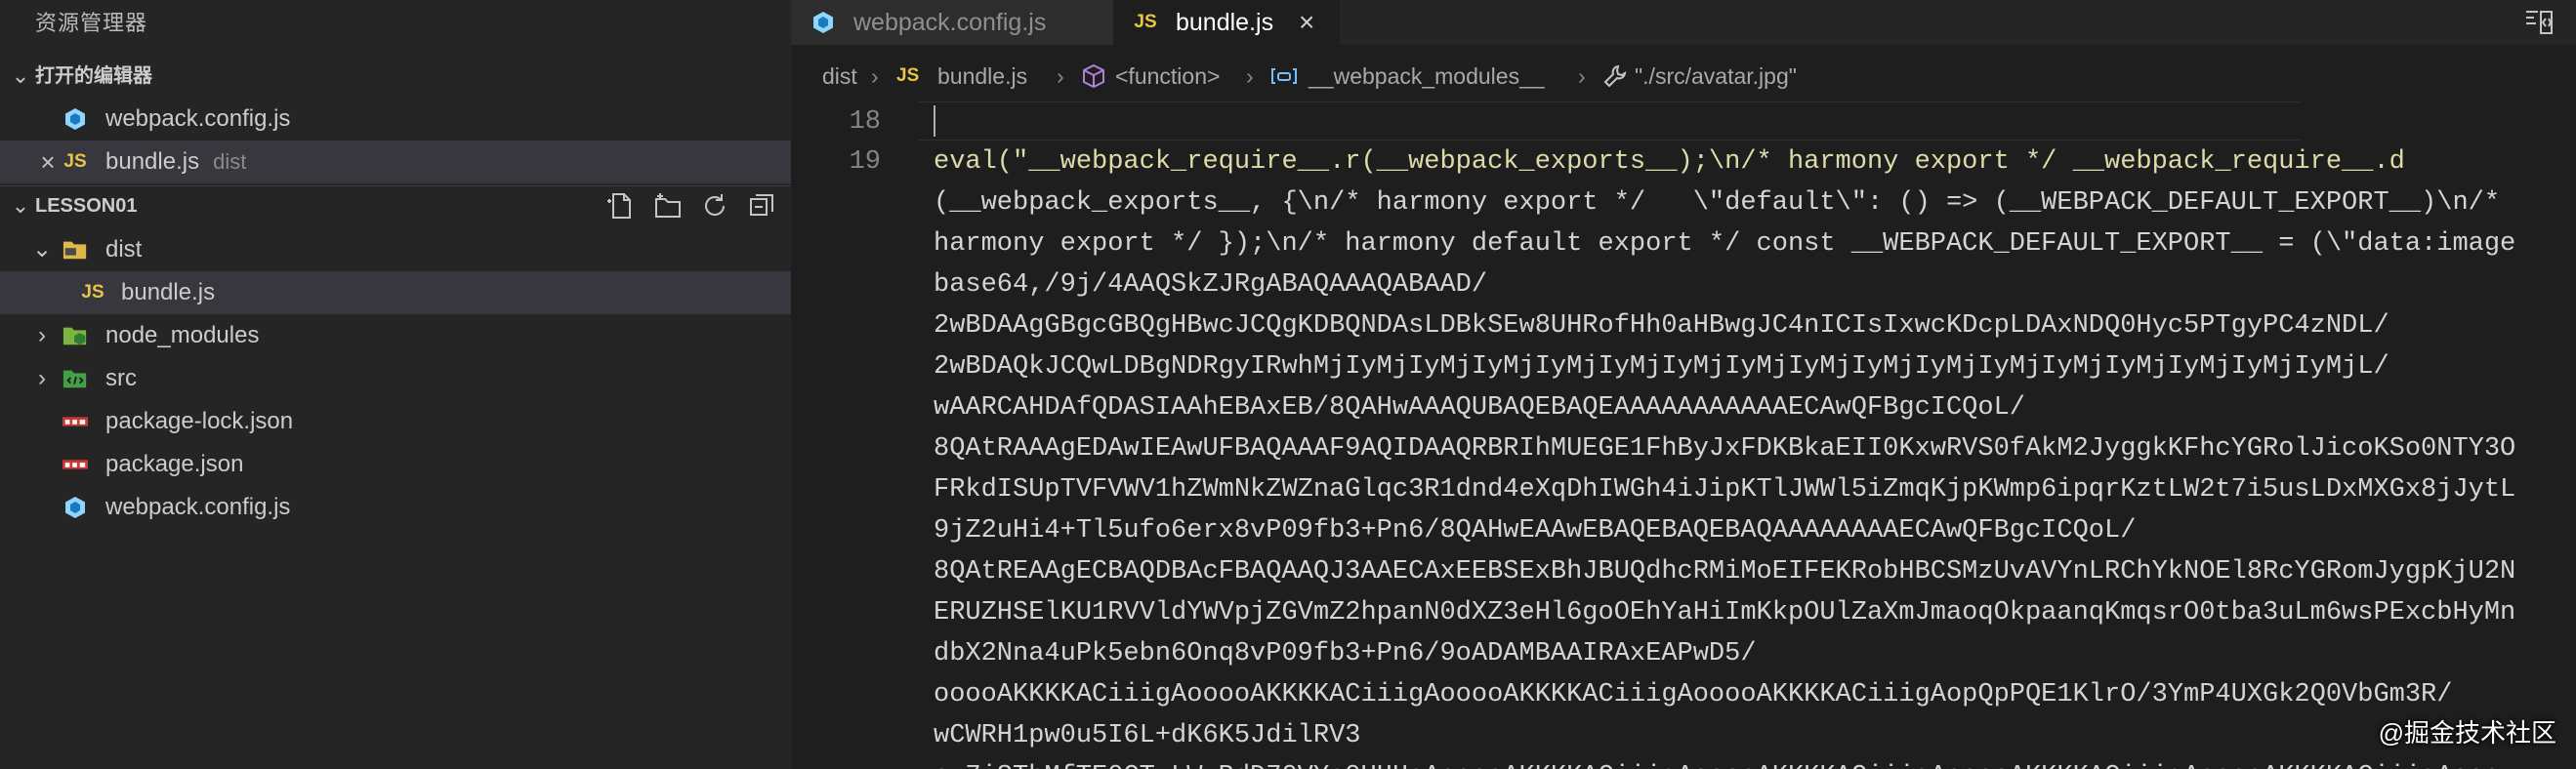  I want to click on cube-icon, so click(1093, 76).